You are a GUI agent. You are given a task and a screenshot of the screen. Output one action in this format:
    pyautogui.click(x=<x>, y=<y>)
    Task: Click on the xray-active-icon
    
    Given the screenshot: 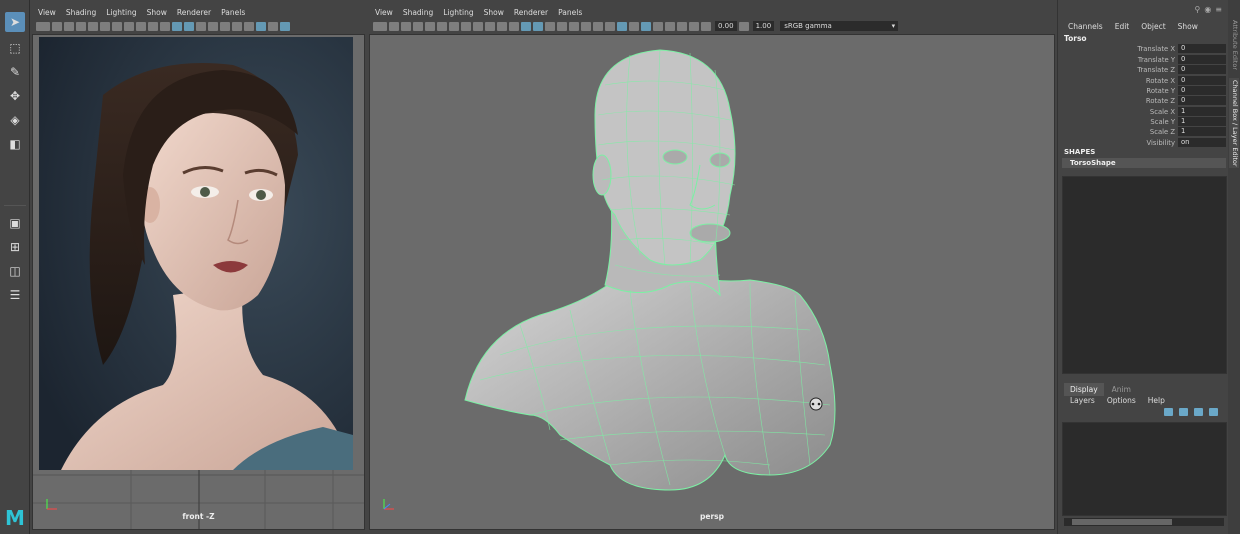 What is the action you would take?
    pyautogui.click(x=658, y=26)
    